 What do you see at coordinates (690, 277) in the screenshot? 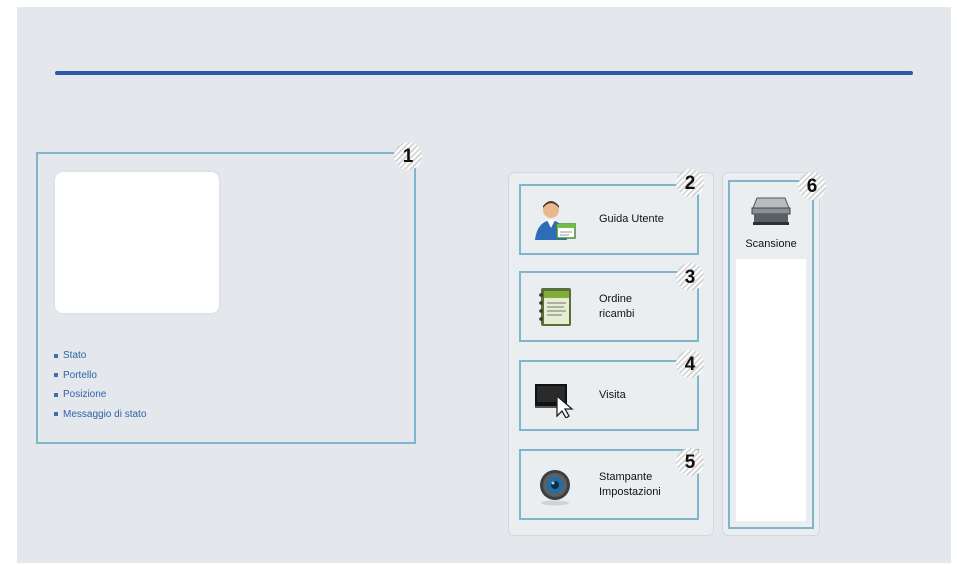
I see `callout-3: 3` at bounding box center [690, 277].